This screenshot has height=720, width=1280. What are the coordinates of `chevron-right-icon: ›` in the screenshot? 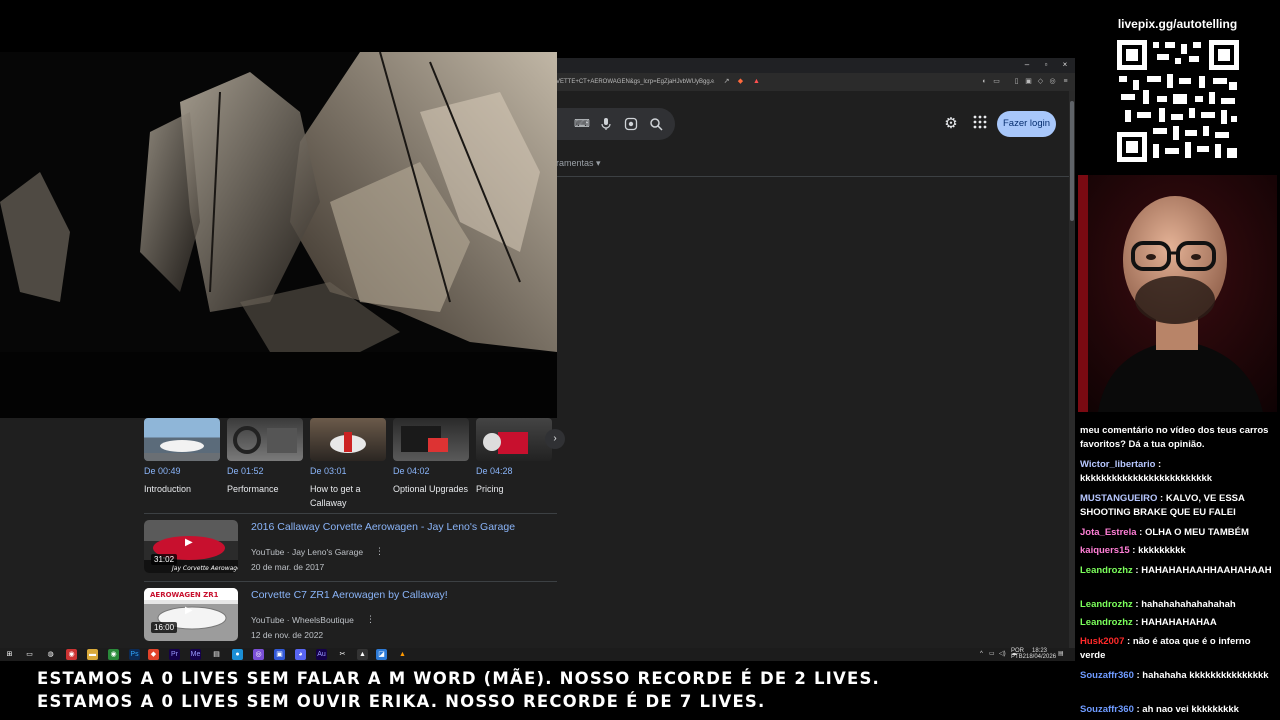 It's located at (555, 439).